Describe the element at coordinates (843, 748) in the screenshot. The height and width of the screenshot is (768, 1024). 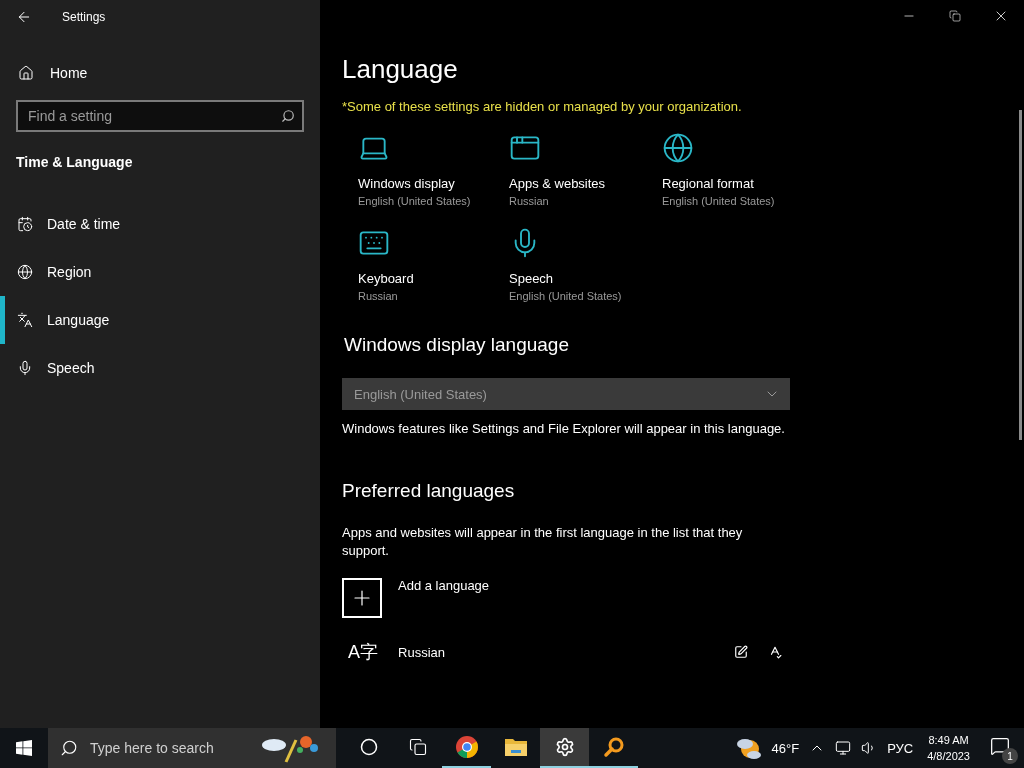
I see `network-icon` at that location.